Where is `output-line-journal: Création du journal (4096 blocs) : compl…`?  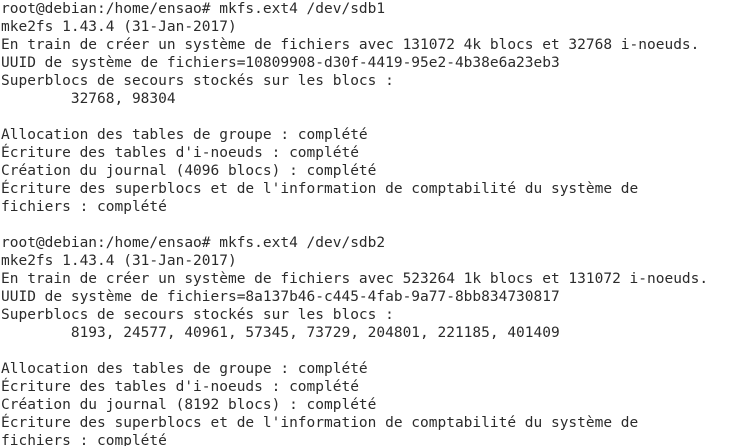 output-line-journal: Création du journal (4096 blocs) : compl… is located at coordinates (189, 171).